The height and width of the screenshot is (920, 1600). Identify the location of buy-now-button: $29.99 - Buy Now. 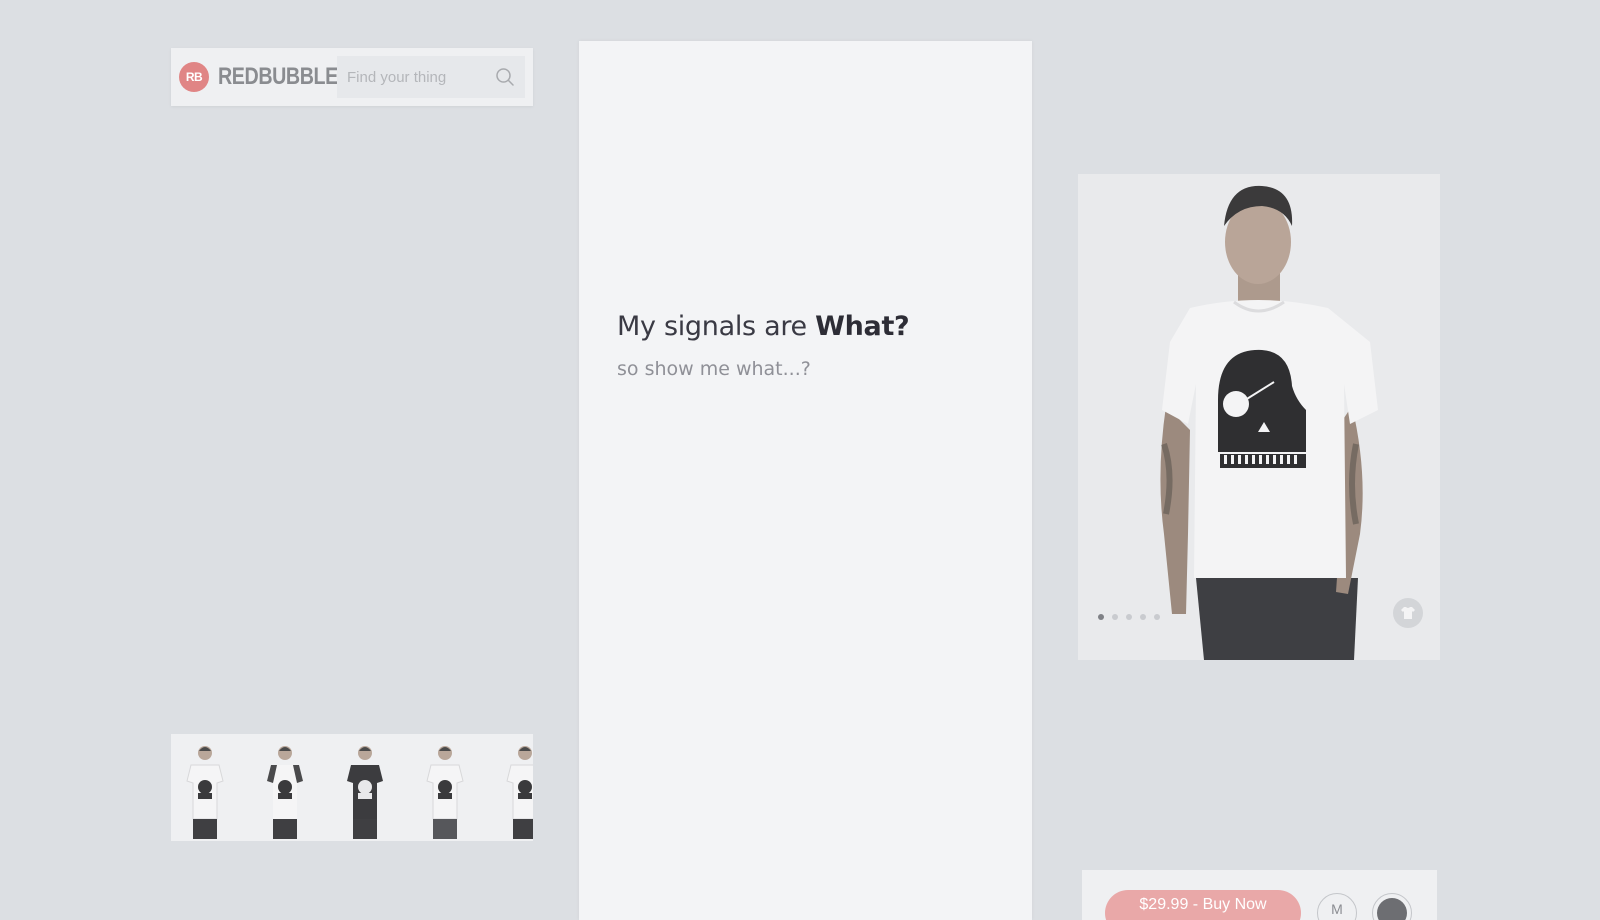
(1203, 905).